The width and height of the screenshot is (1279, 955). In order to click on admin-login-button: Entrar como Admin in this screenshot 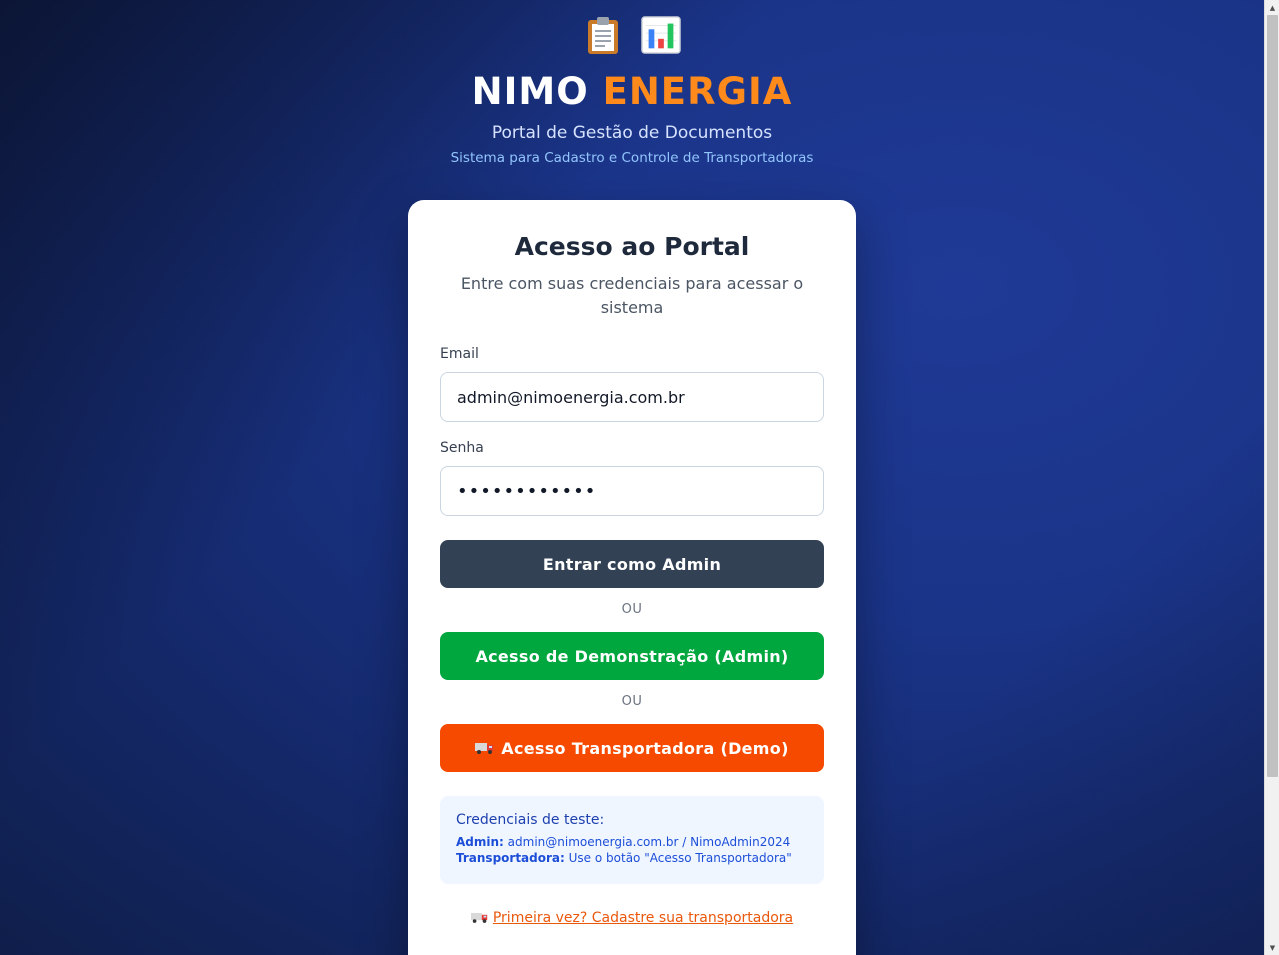, I will do `click(632, 564)`.